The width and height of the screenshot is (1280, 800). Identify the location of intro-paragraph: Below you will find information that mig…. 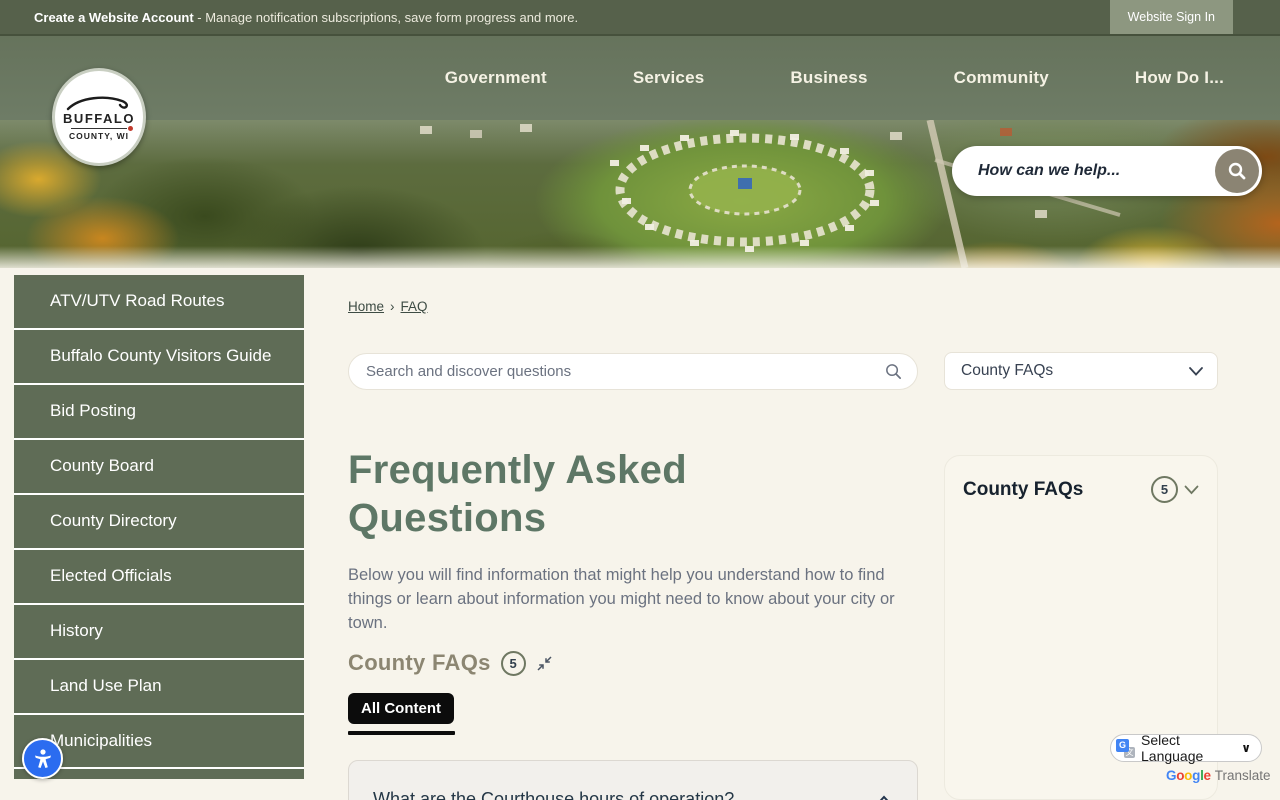
(621, 599).